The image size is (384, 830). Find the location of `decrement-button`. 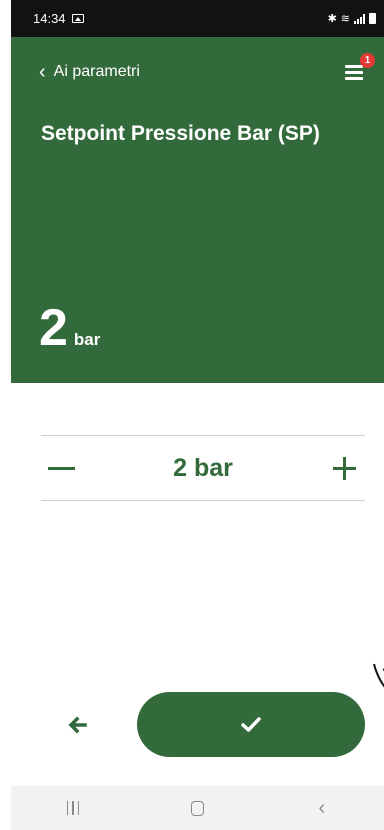

decrement-button is located at coordinates (61, 468).